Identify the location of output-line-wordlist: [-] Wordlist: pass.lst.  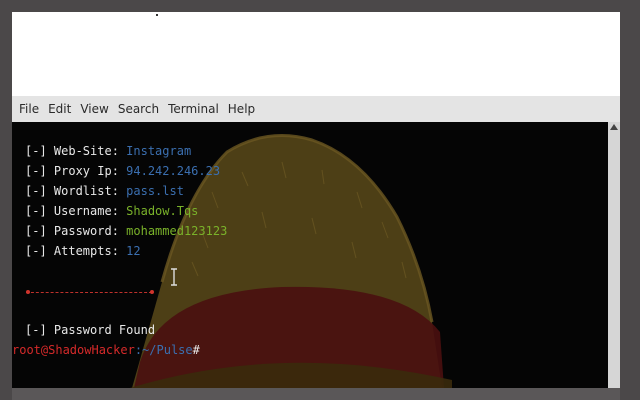
(104, 191).